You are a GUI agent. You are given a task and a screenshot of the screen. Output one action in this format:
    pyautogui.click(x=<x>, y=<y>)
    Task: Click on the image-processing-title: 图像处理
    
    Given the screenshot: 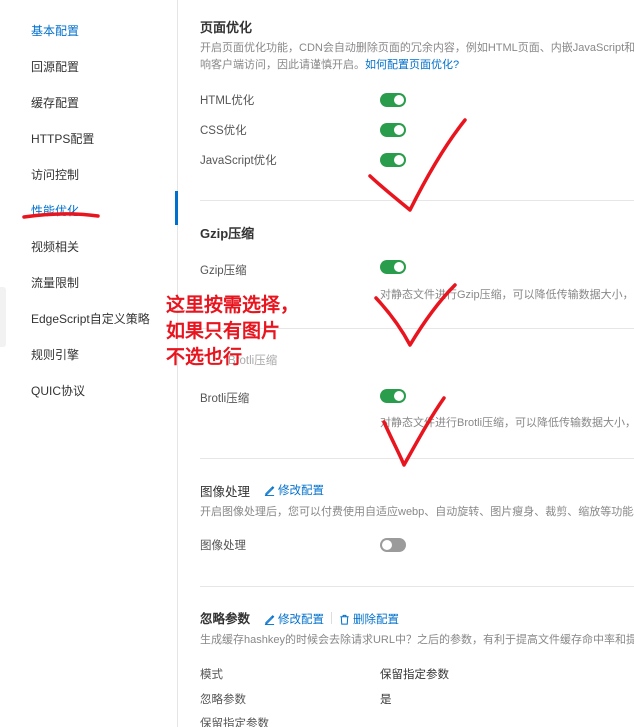 What is the action you would take?
    pyautogui.click(x=225, y=492)
    